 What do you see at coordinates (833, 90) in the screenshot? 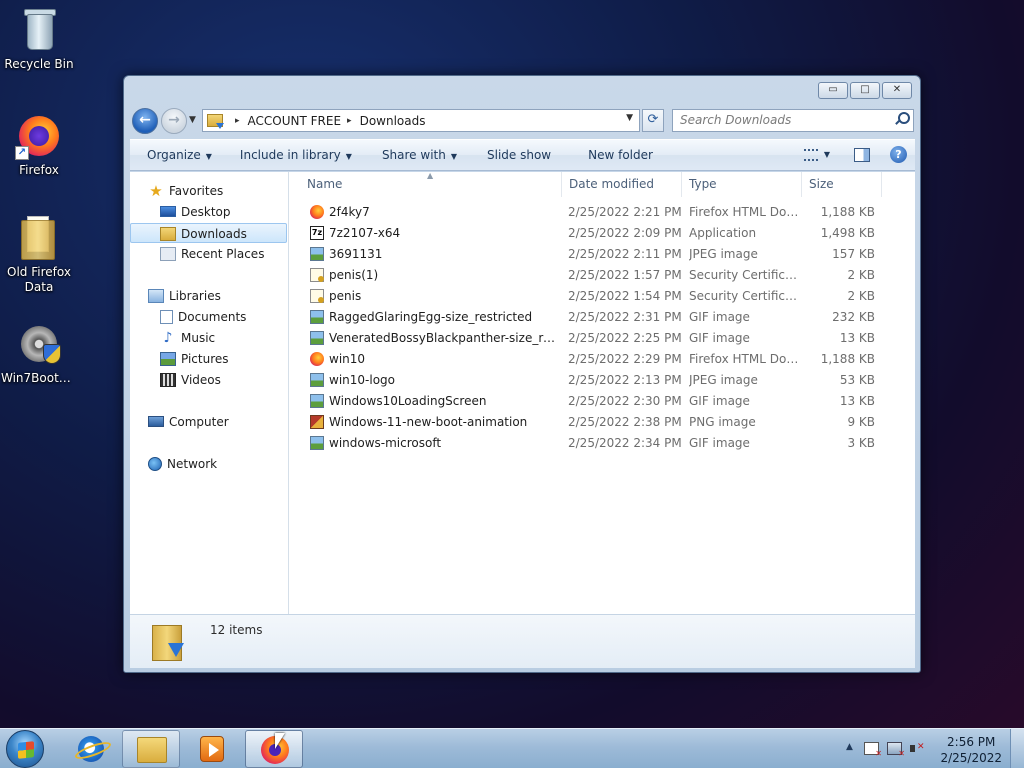
I see `minimize-button: ▭` at bounding box center [833, 90].